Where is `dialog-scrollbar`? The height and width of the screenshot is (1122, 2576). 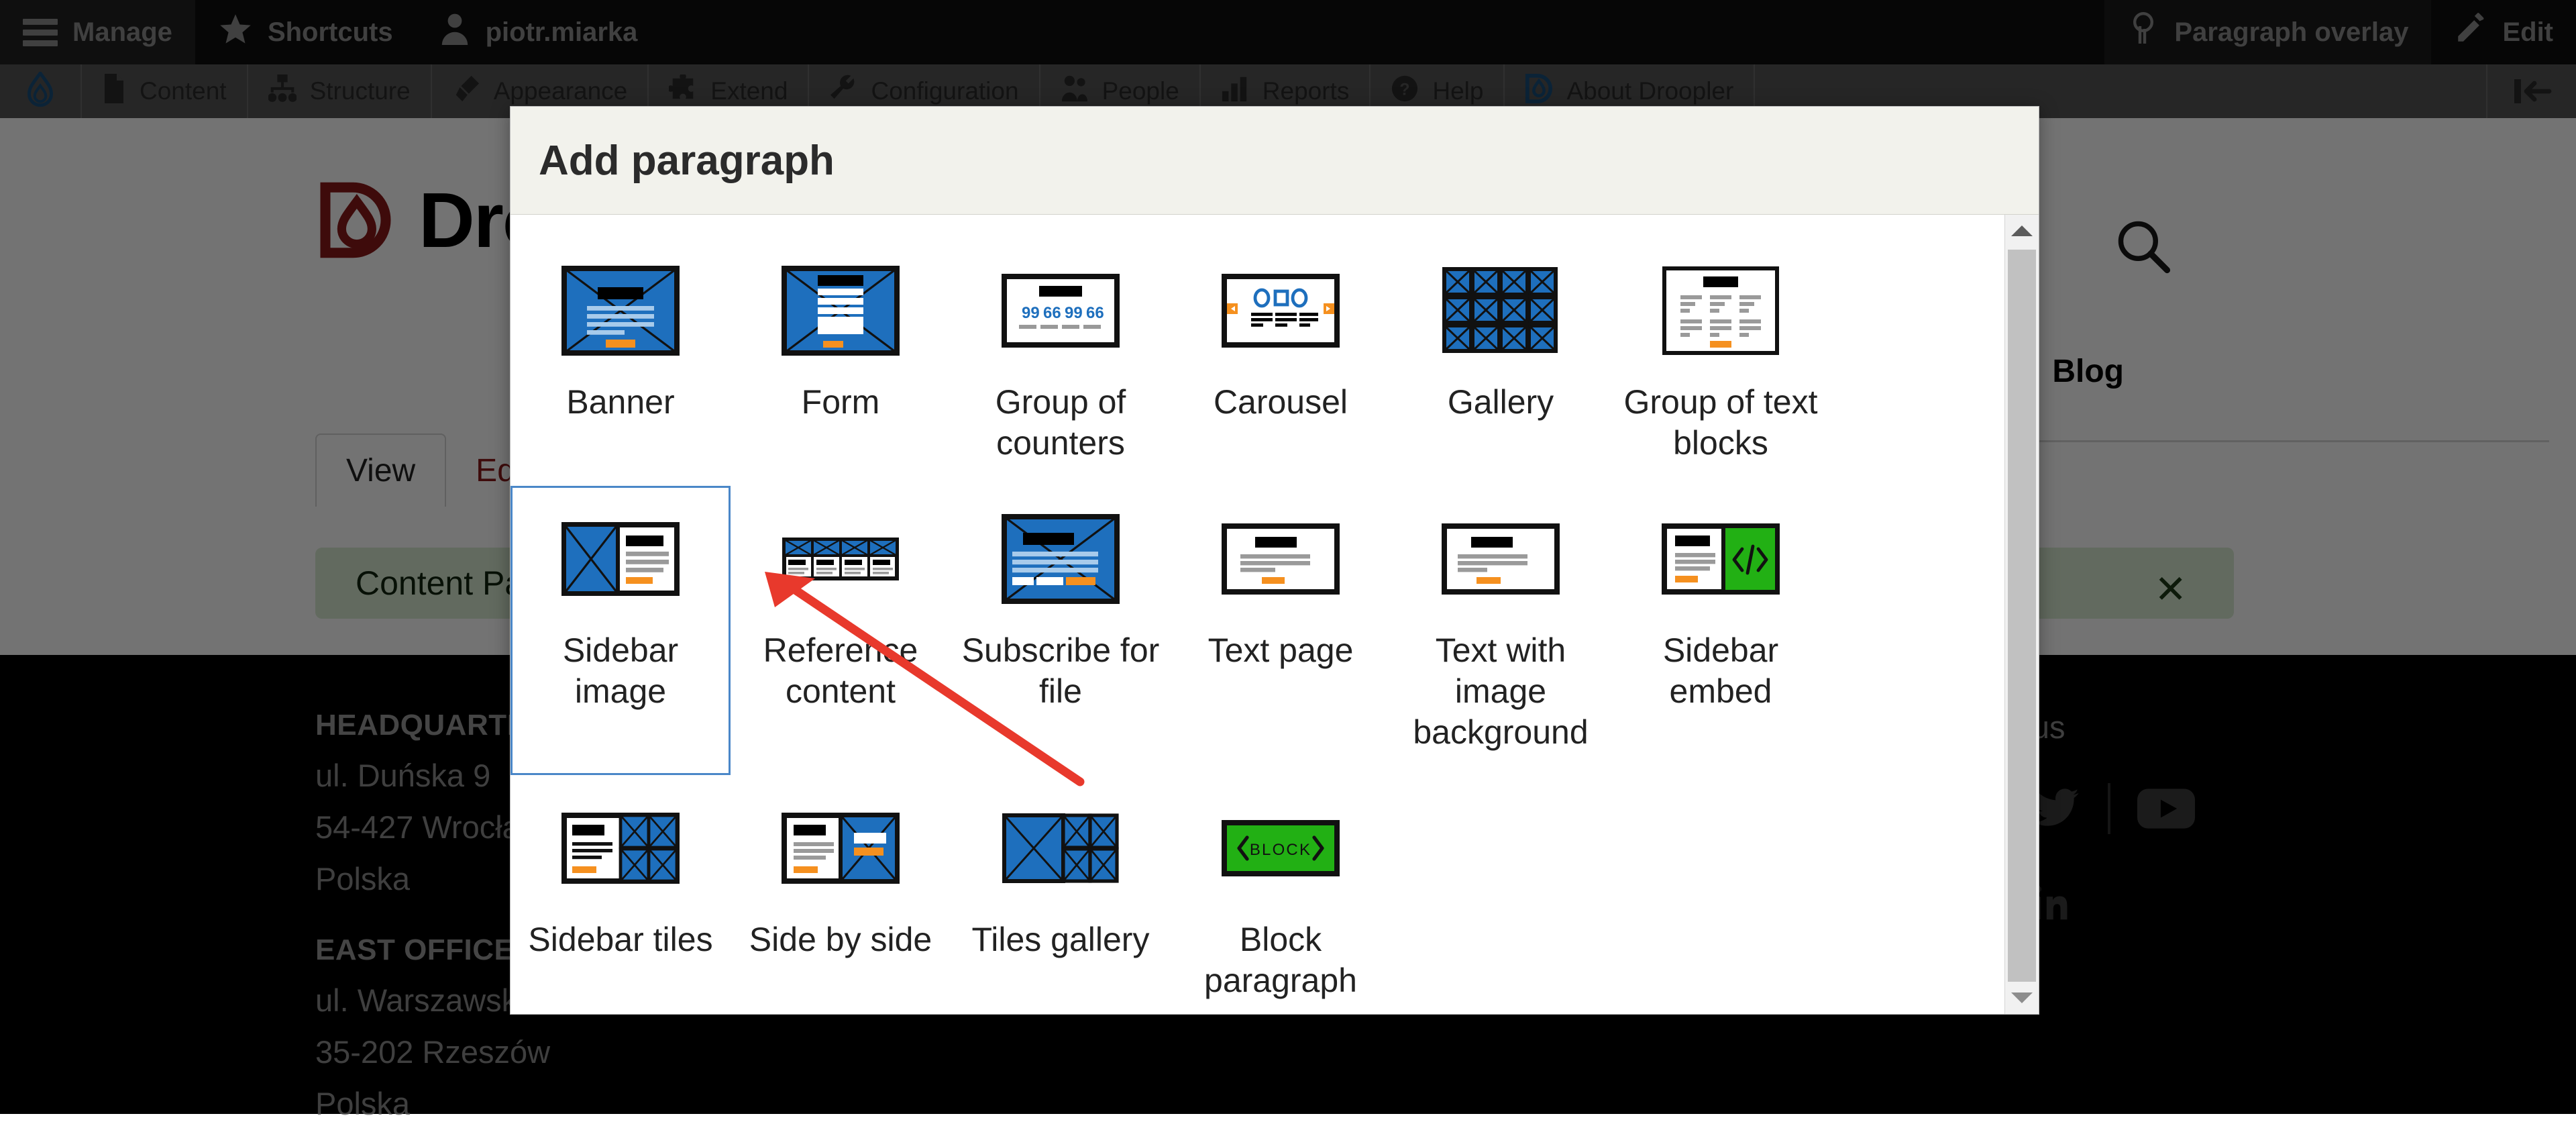 dialog-scrollbar is located at coordinates (2021, 614).